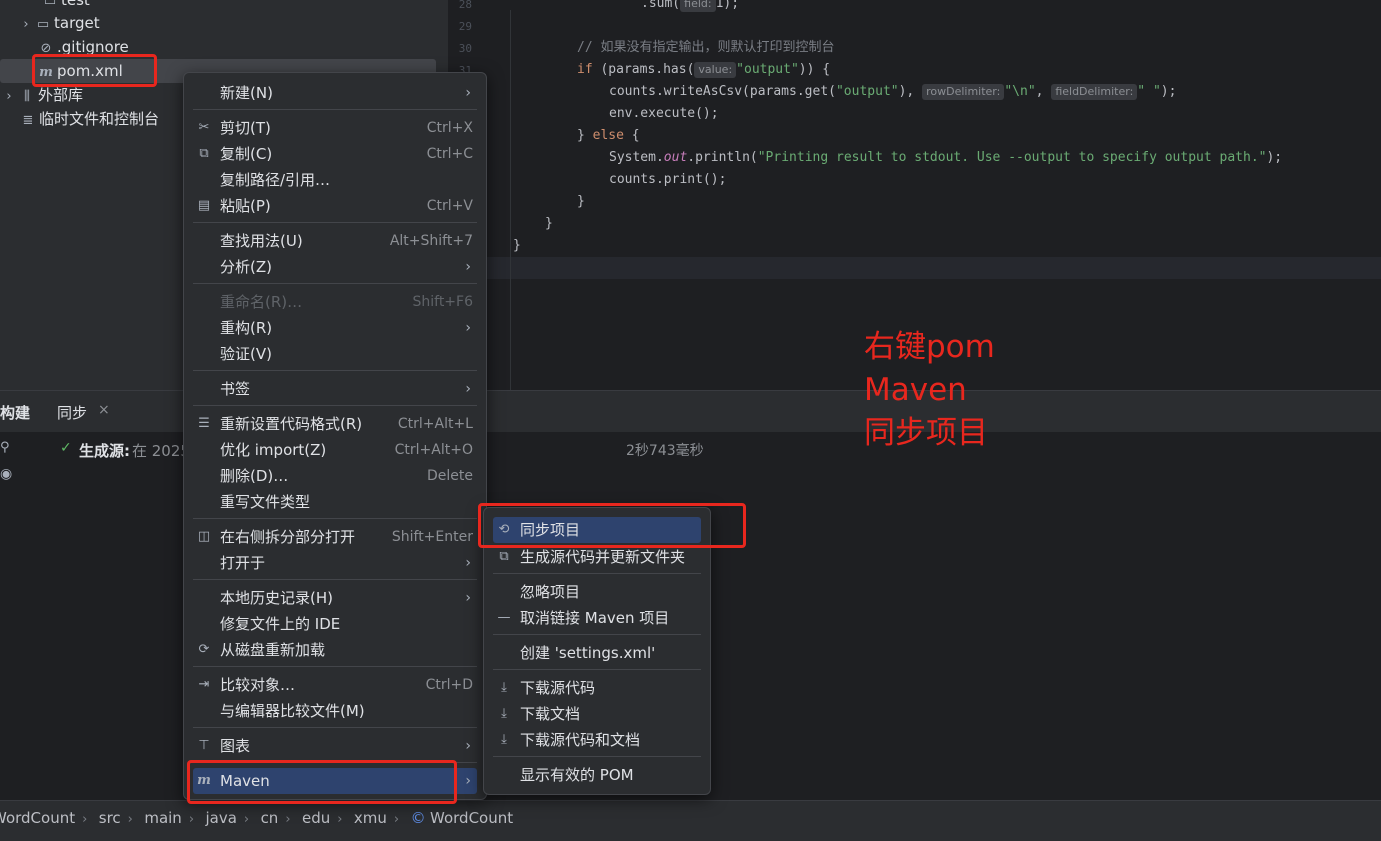 The width and height of the screenshot is (1381, 841). Describe the element at coordinates (204, 205) in the screenshot. I see `paste-icon: ▤` at that location.